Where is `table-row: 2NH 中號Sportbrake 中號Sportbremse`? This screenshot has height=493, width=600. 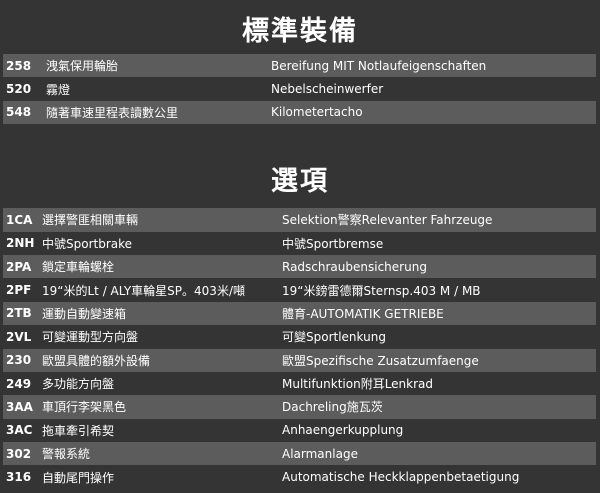
table-row: 2NH 中號Sportbrake 中號Sportbremse is located at coordinates (299, 243).